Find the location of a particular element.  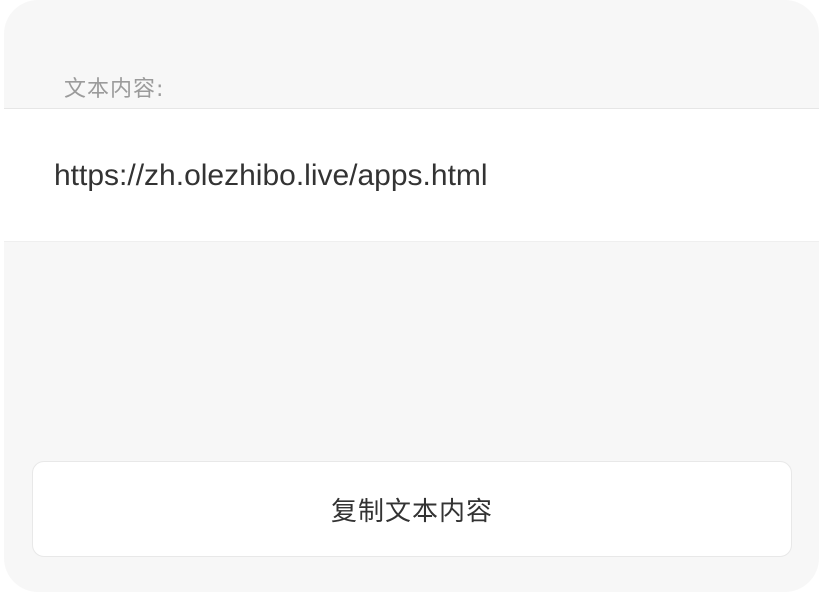

text-content-value: https://zh.olezhibo.live/apps.html is located at coordinates (271, 175).